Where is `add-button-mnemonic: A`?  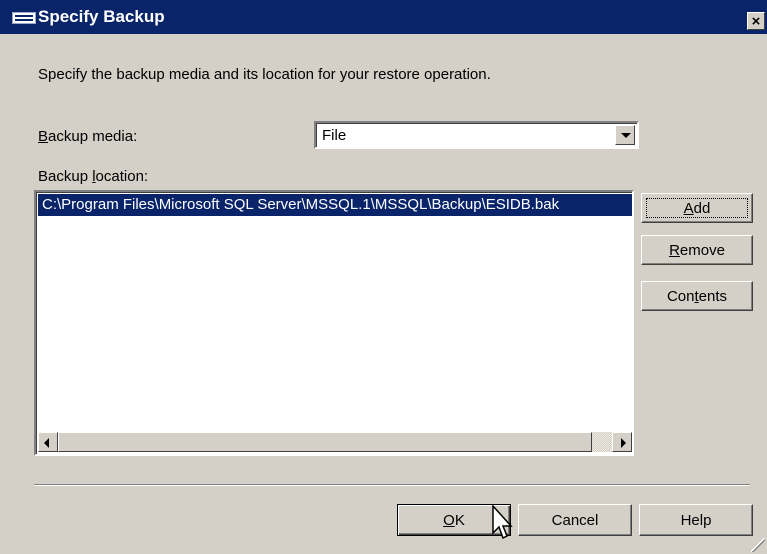 add-button-mnemonic: A is located at coordinates (688, 208).